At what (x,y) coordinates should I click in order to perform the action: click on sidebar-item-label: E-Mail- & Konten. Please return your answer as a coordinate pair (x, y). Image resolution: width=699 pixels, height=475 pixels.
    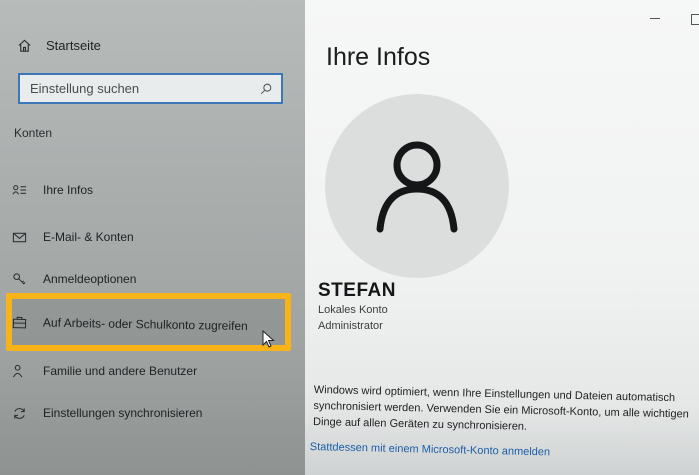
    Looking at the image, I should click on (88, 237).